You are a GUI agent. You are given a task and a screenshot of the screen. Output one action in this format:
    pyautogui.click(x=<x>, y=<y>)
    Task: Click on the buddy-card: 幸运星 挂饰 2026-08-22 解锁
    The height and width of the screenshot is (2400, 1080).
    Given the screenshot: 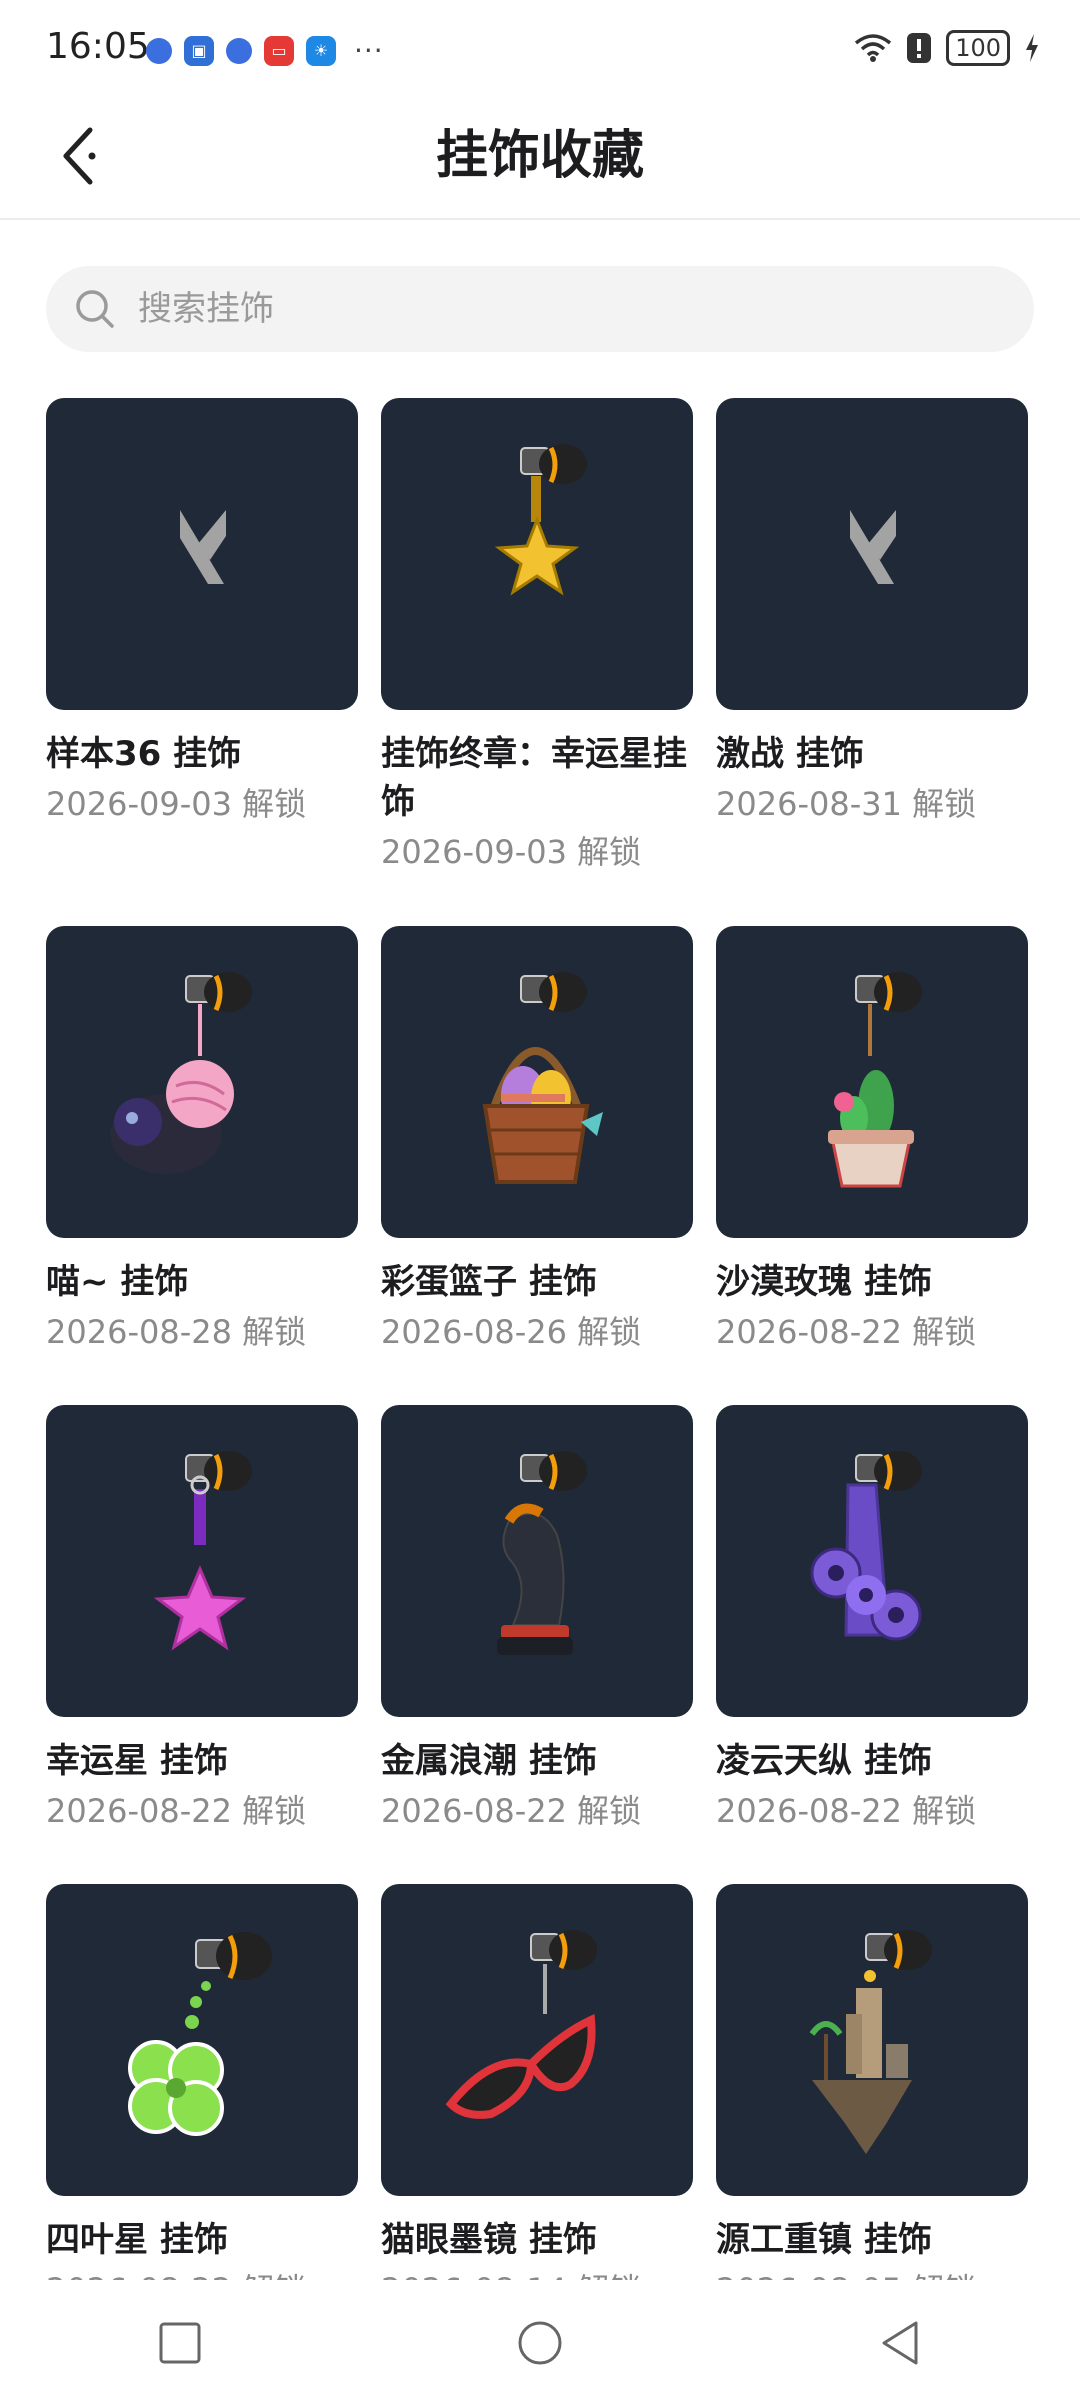 What is the action you would take?
    pyautogui.click(x=202, y=1620)
    